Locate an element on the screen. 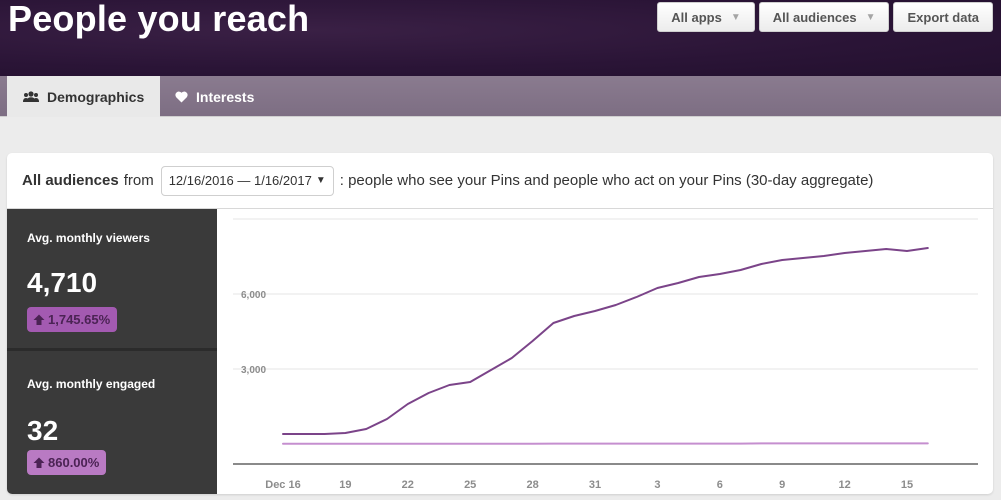 This screenshot has width=1001, height=500. all-audiences-dropdown: All audiences ▼ is located at coordinates (824, 17).